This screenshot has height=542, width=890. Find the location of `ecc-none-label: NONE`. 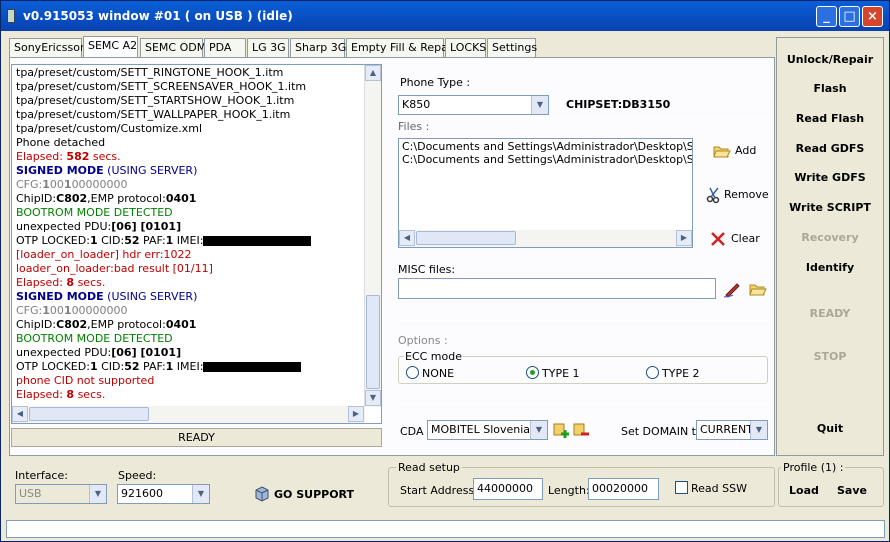

ecc-none-label: NONE is located at coordinates (438, 373).